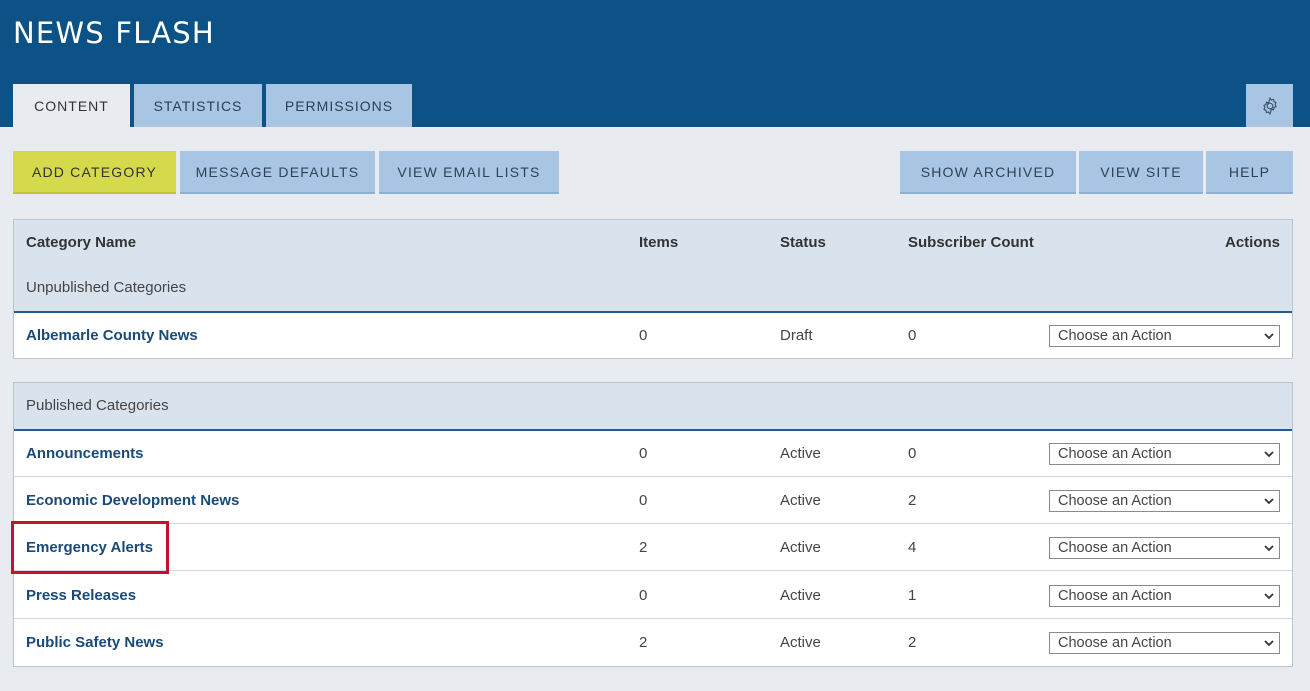 This screenshot has height=691, width=1310. Describe the element at coordinates (469, 172) in the screenshot. I see `view-email-lists-button: VIEW EMAIL LISTS` at that location.